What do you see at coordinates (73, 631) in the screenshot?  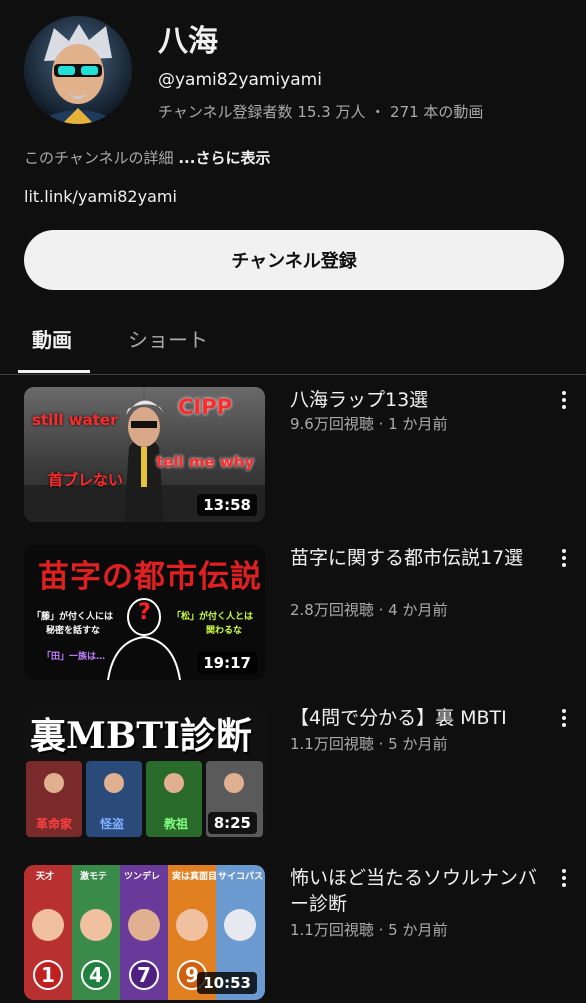 I see `thumb-text: 秘密を話すな` at bounding box center [73, 631].